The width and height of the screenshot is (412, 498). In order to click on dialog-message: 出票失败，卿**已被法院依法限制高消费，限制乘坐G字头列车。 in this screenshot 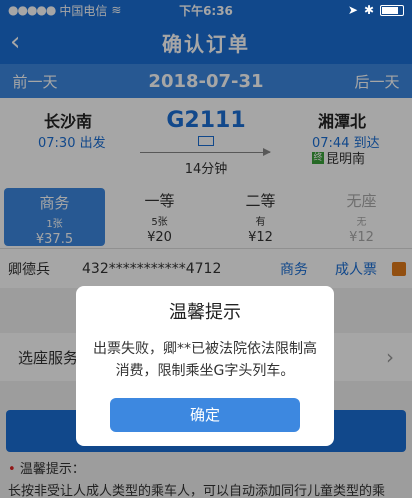, I will do `click(205, 360)`.